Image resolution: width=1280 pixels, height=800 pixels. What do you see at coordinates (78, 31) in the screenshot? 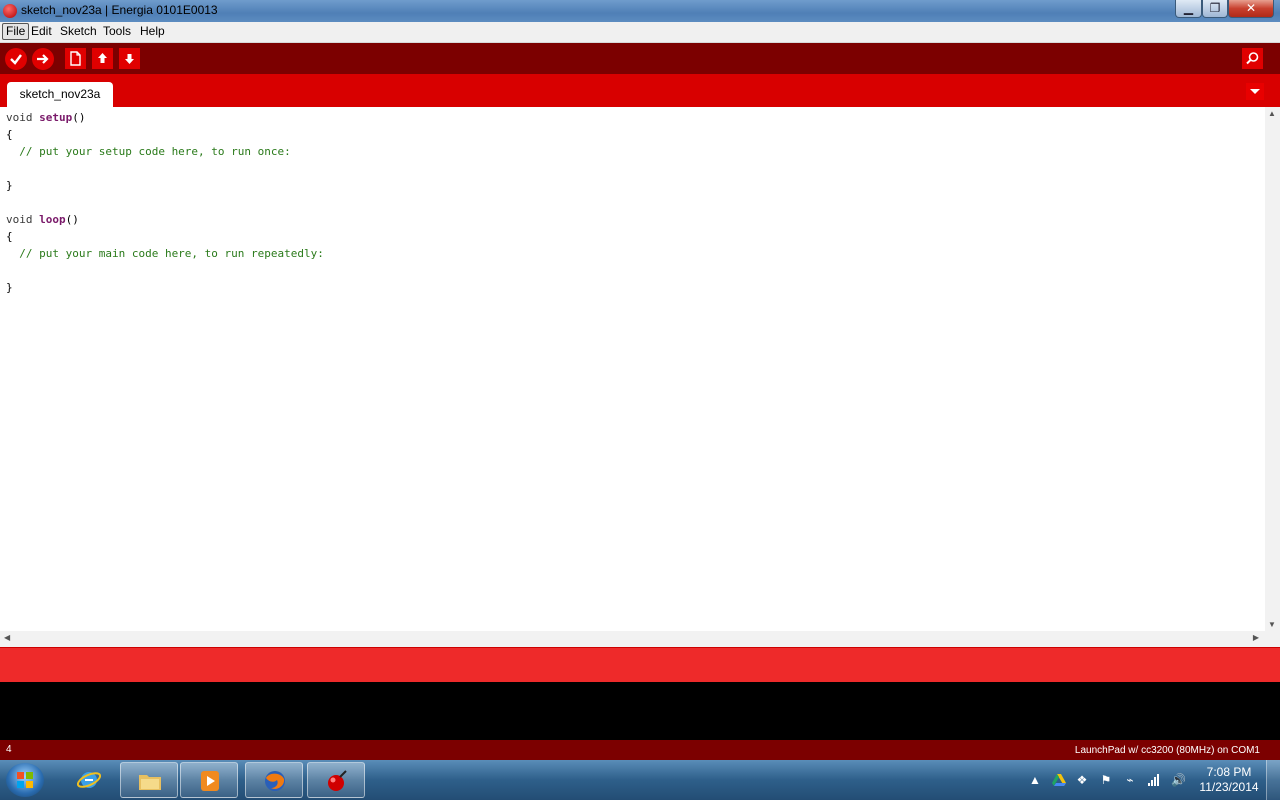
I see `menu-sketch: Sketch` at bounding box center [78, 31].